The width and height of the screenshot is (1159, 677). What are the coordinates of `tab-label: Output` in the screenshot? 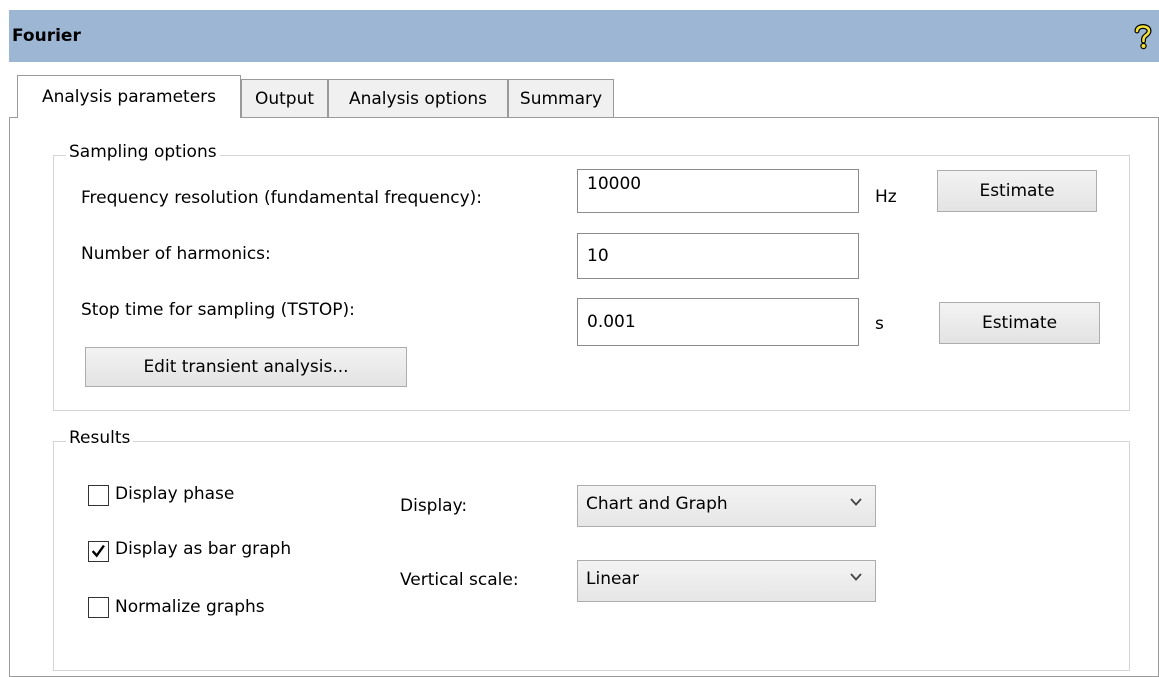 It's located at (284, 99).